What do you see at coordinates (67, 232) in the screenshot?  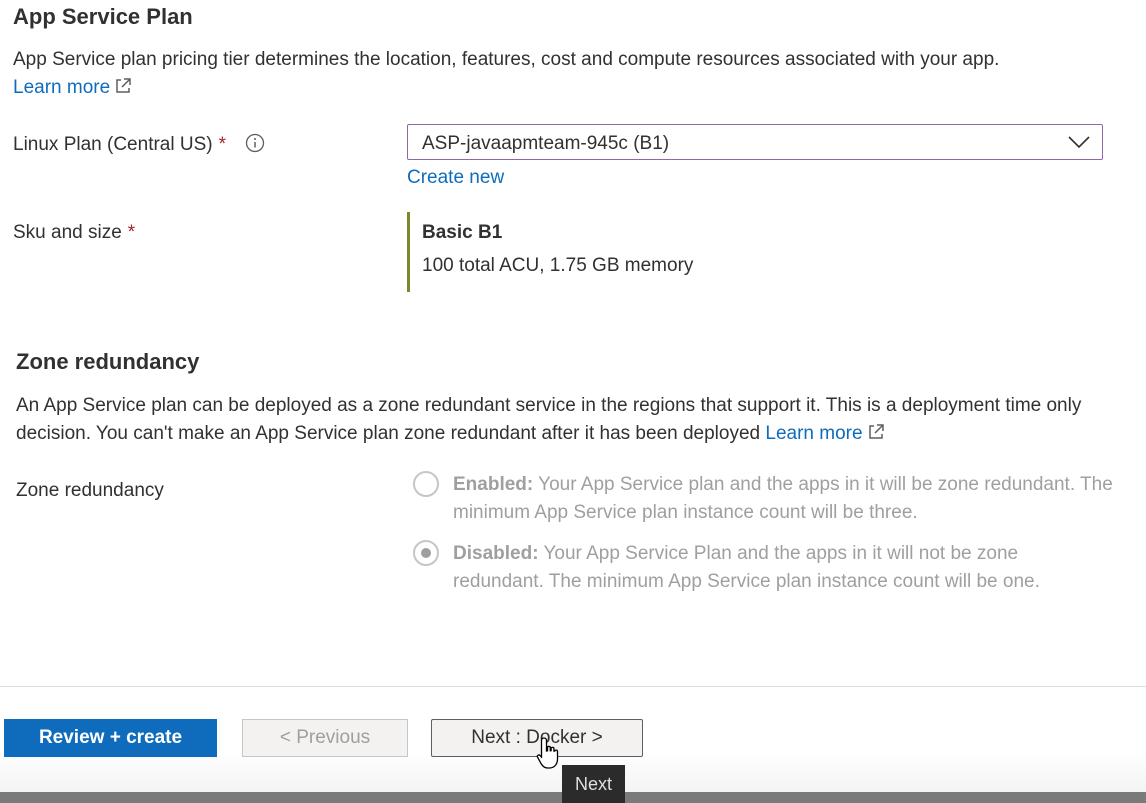 I see `sku-label-text: Sku and size` at bounding box center [67, 232].